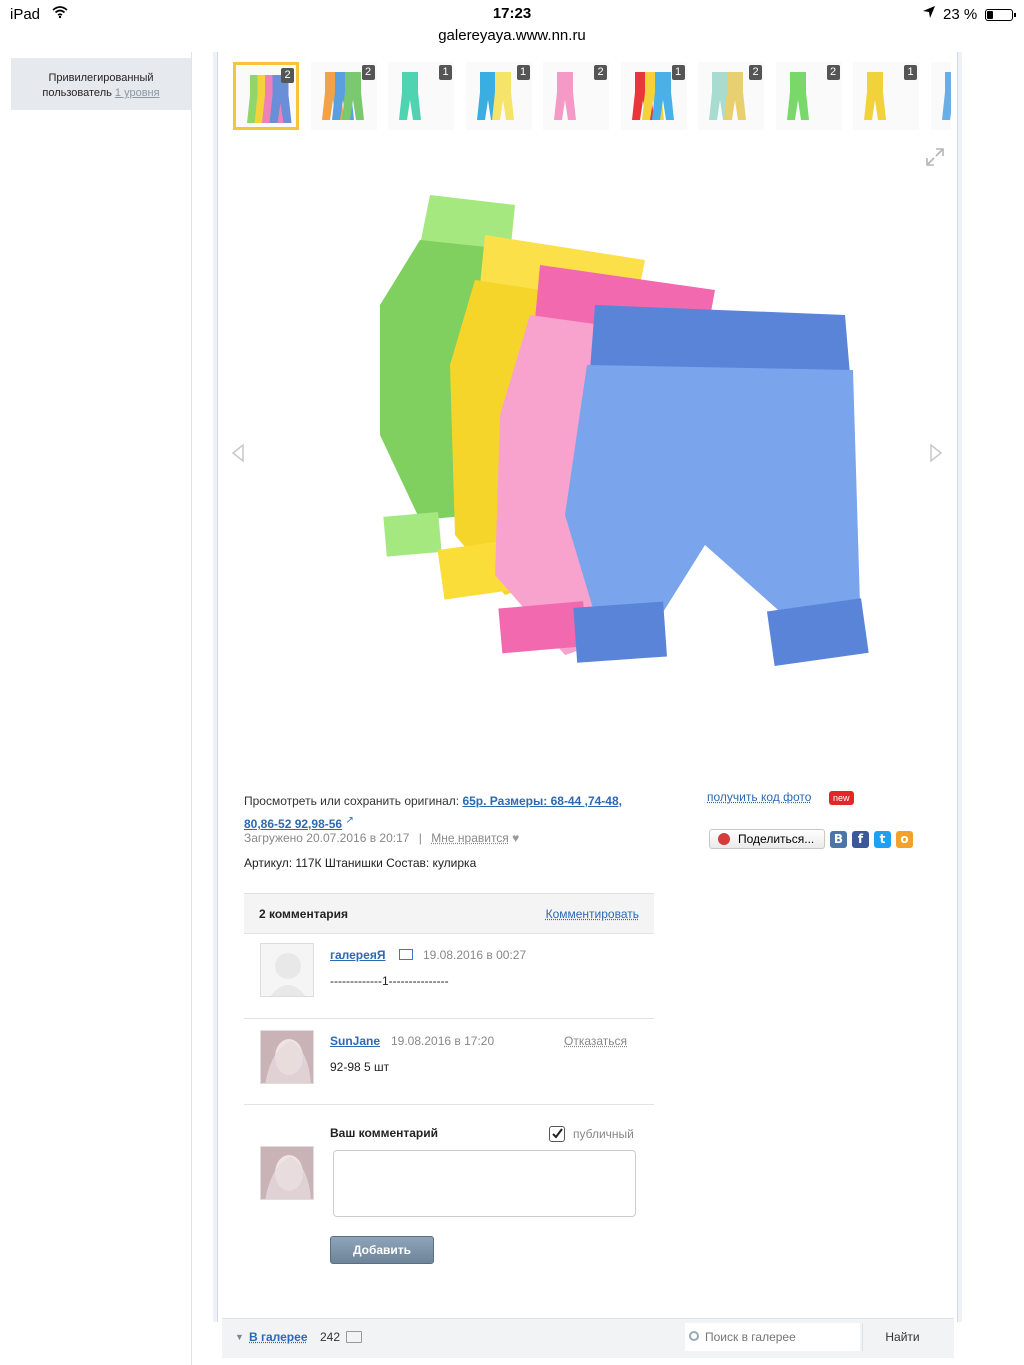  What do you see at coordinates (357, 955) in the screenshot?
I see `comment-author: галереяЯ` at bounding box center [357, 955].